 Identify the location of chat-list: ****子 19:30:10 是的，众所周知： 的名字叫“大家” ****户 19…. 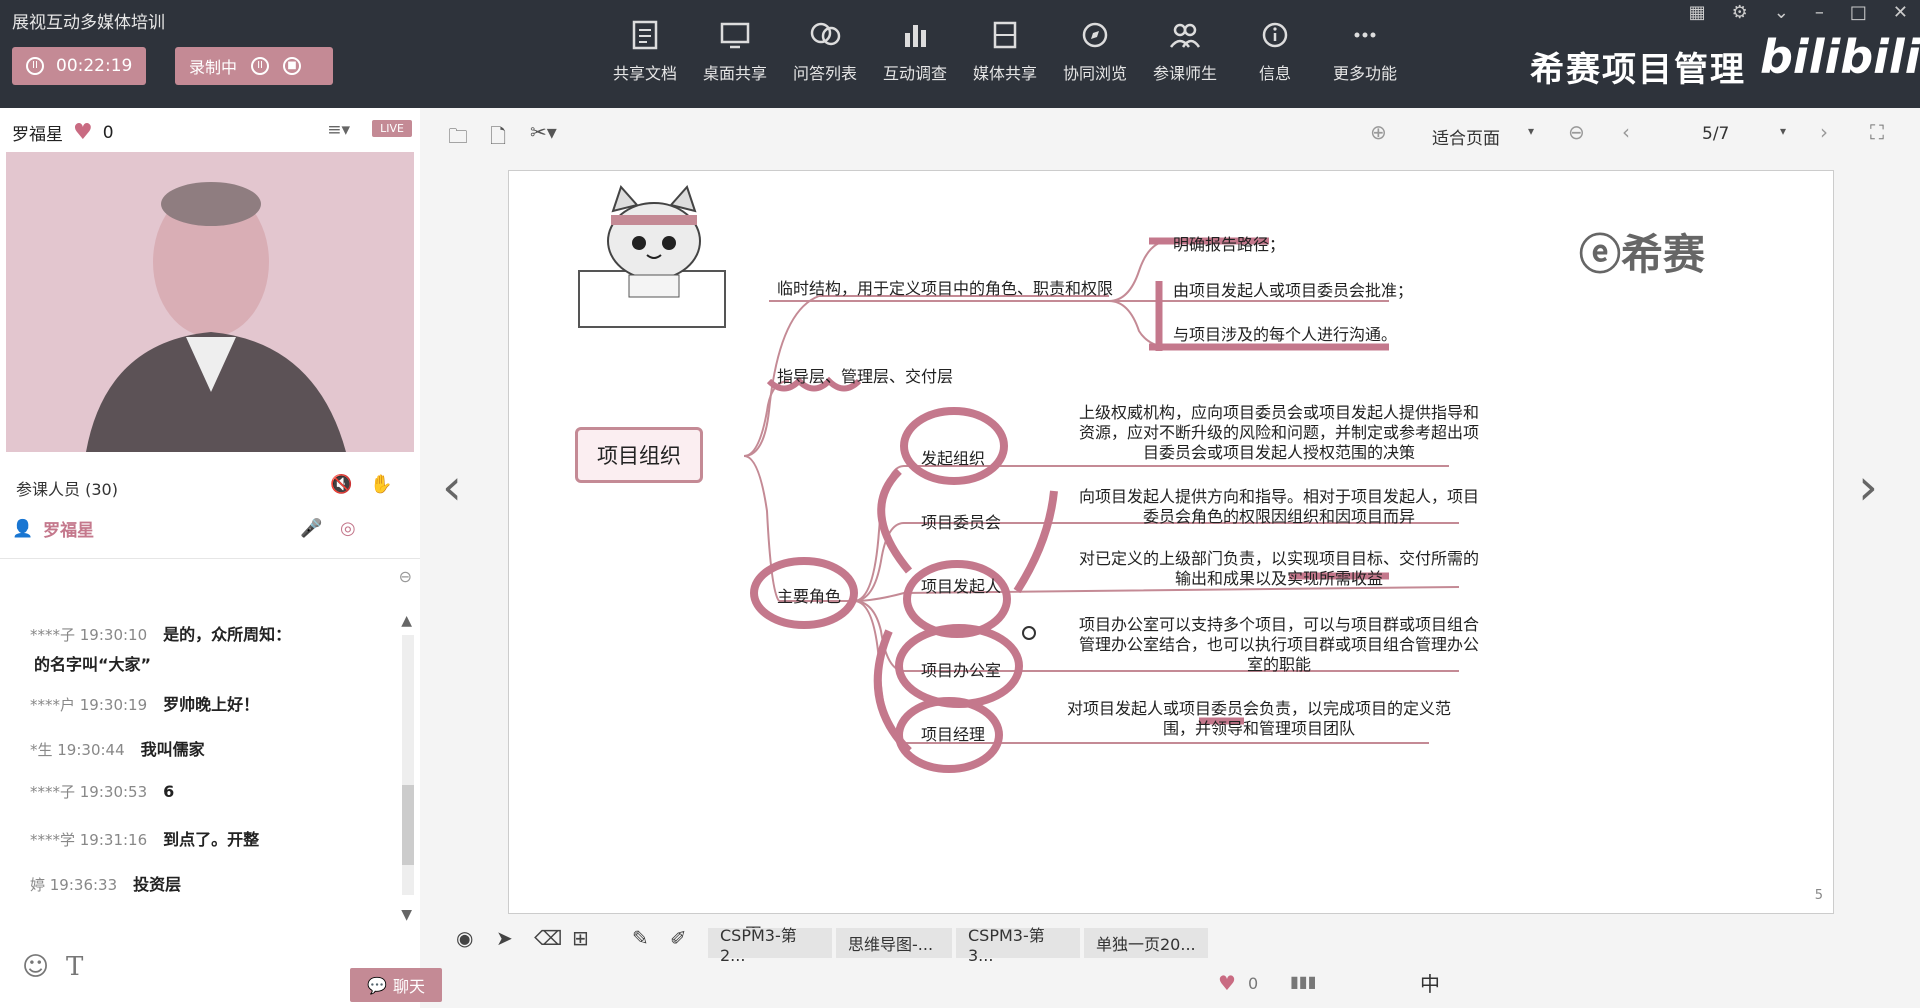
(210, 753).